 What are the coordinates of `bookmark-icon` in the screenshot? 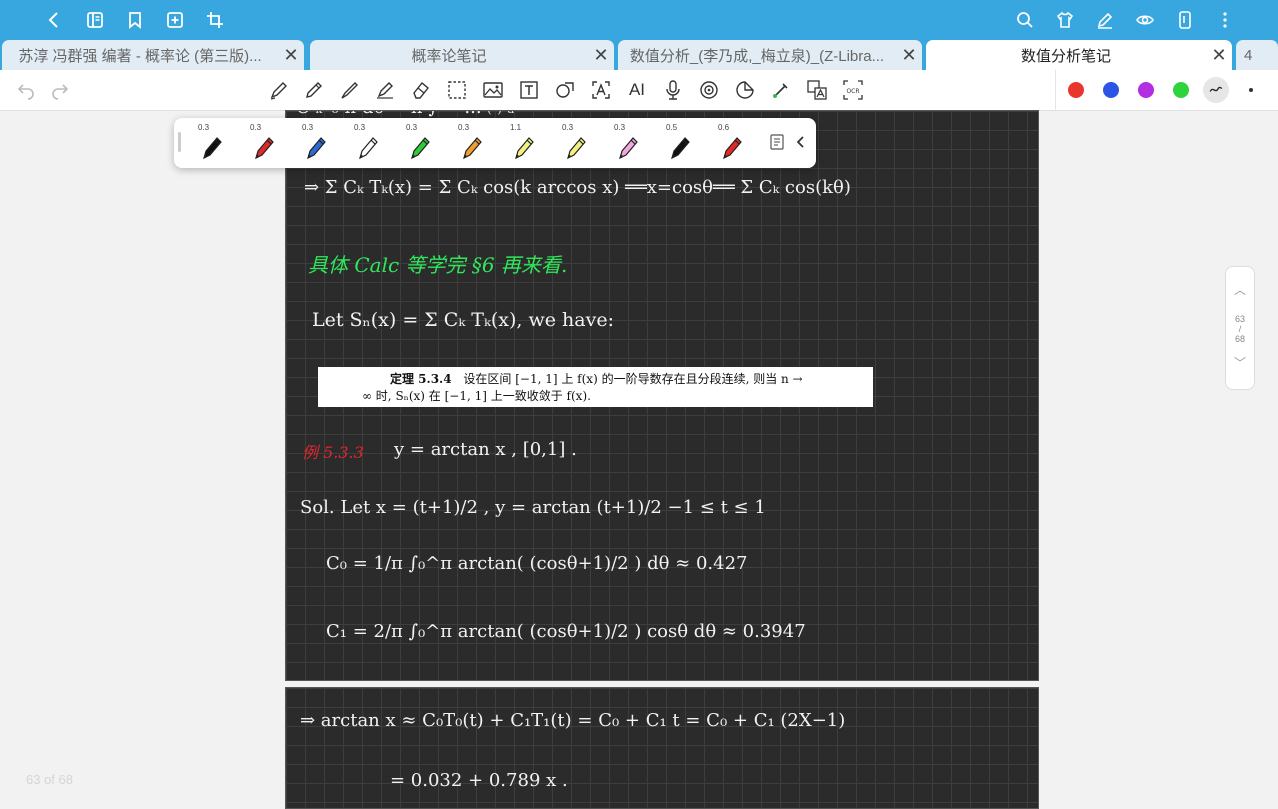 It's located at (135, 20).